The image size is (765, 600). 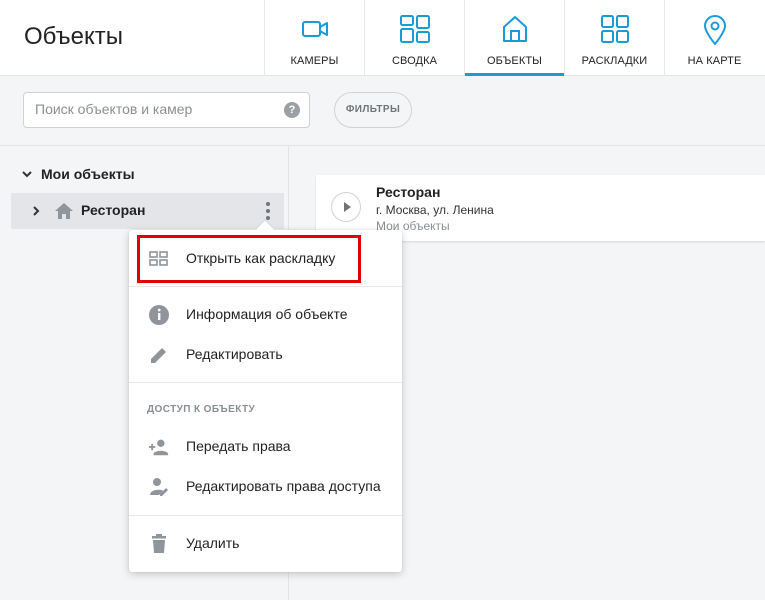 I want to click on help-icon: ?, so click(x=292, y=110).